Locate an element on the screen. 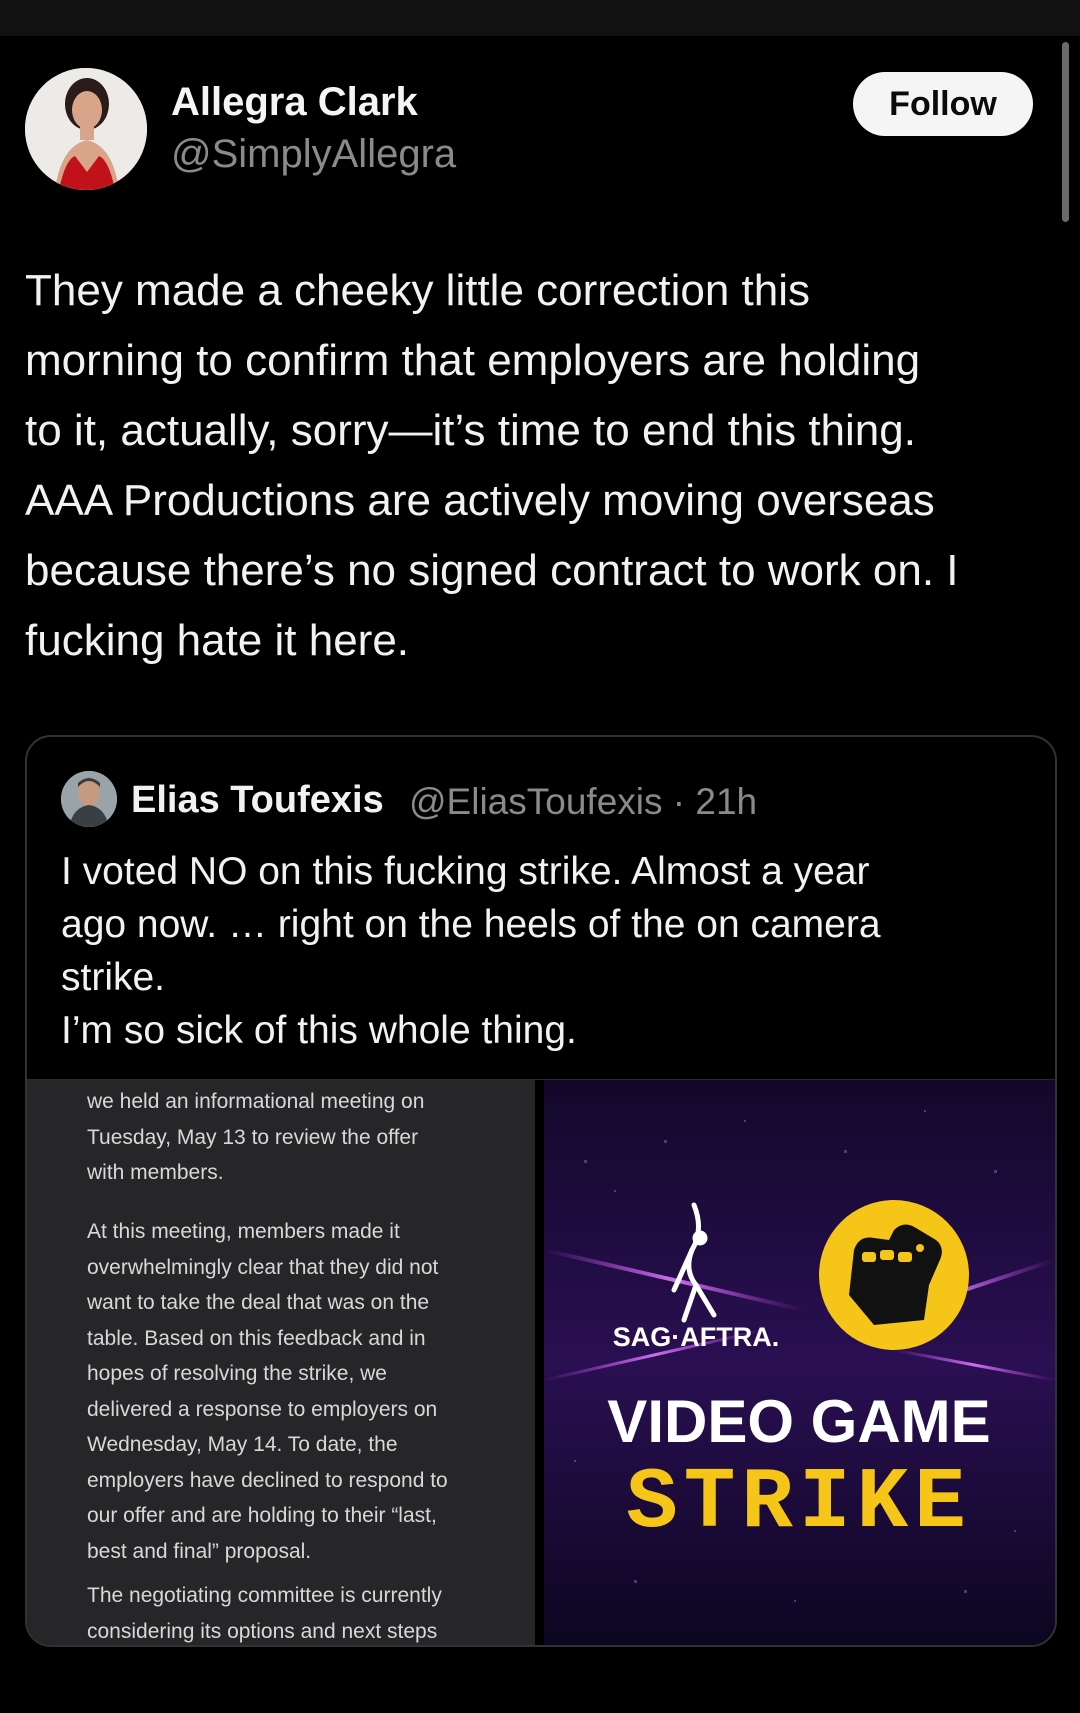  scrollbar is located at coordinates (1065, 132).